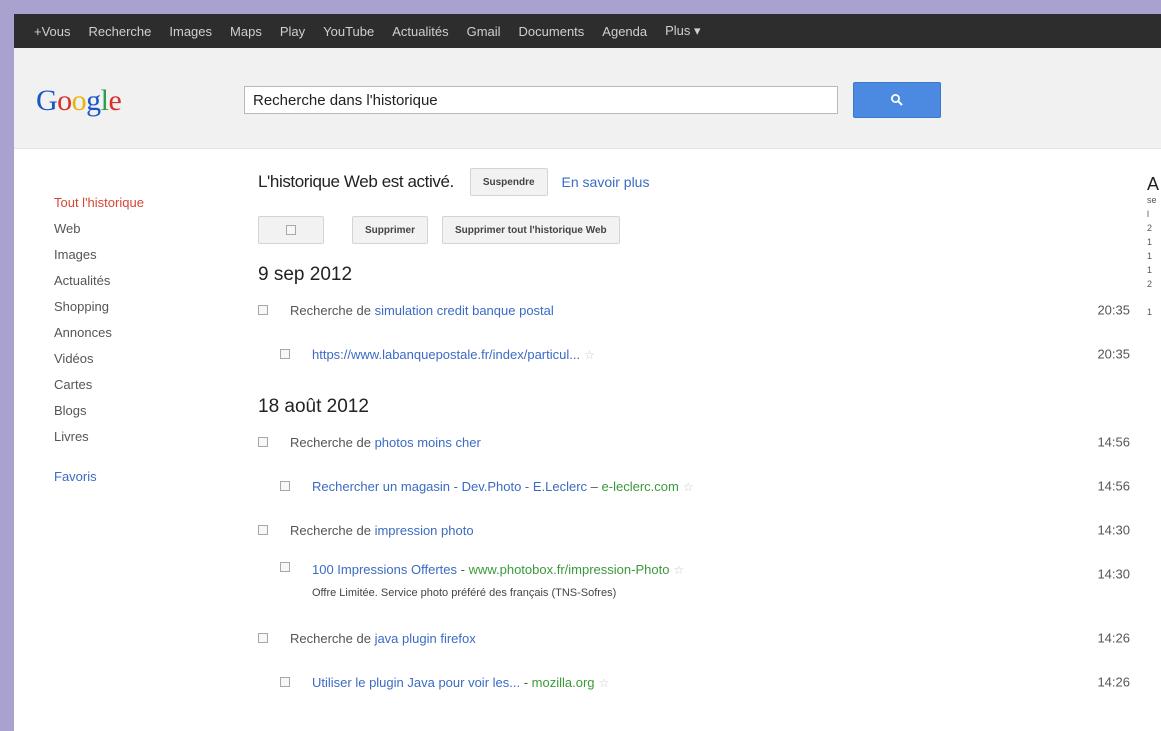 This screenshot has width=1161, height=731. What do you see at coordinates (134, 255) in the screenshot?
I see `sidebar-item-images: Images` at bounding box center [134, 255].